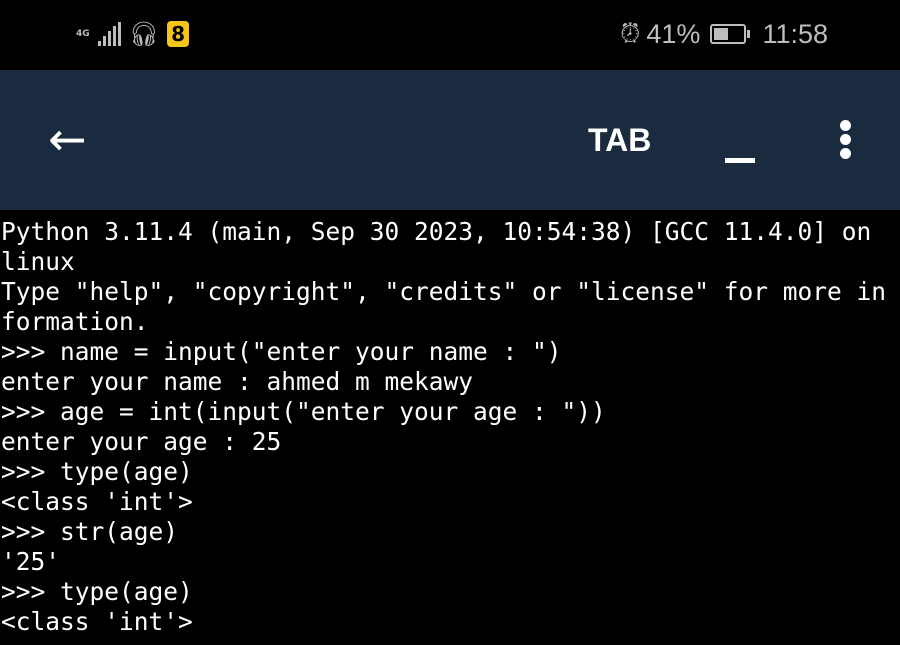  What do you see at coordinates (38, 261) in the screenshot?
I see `terminal-line: linux` at bounding box center [38, 261].